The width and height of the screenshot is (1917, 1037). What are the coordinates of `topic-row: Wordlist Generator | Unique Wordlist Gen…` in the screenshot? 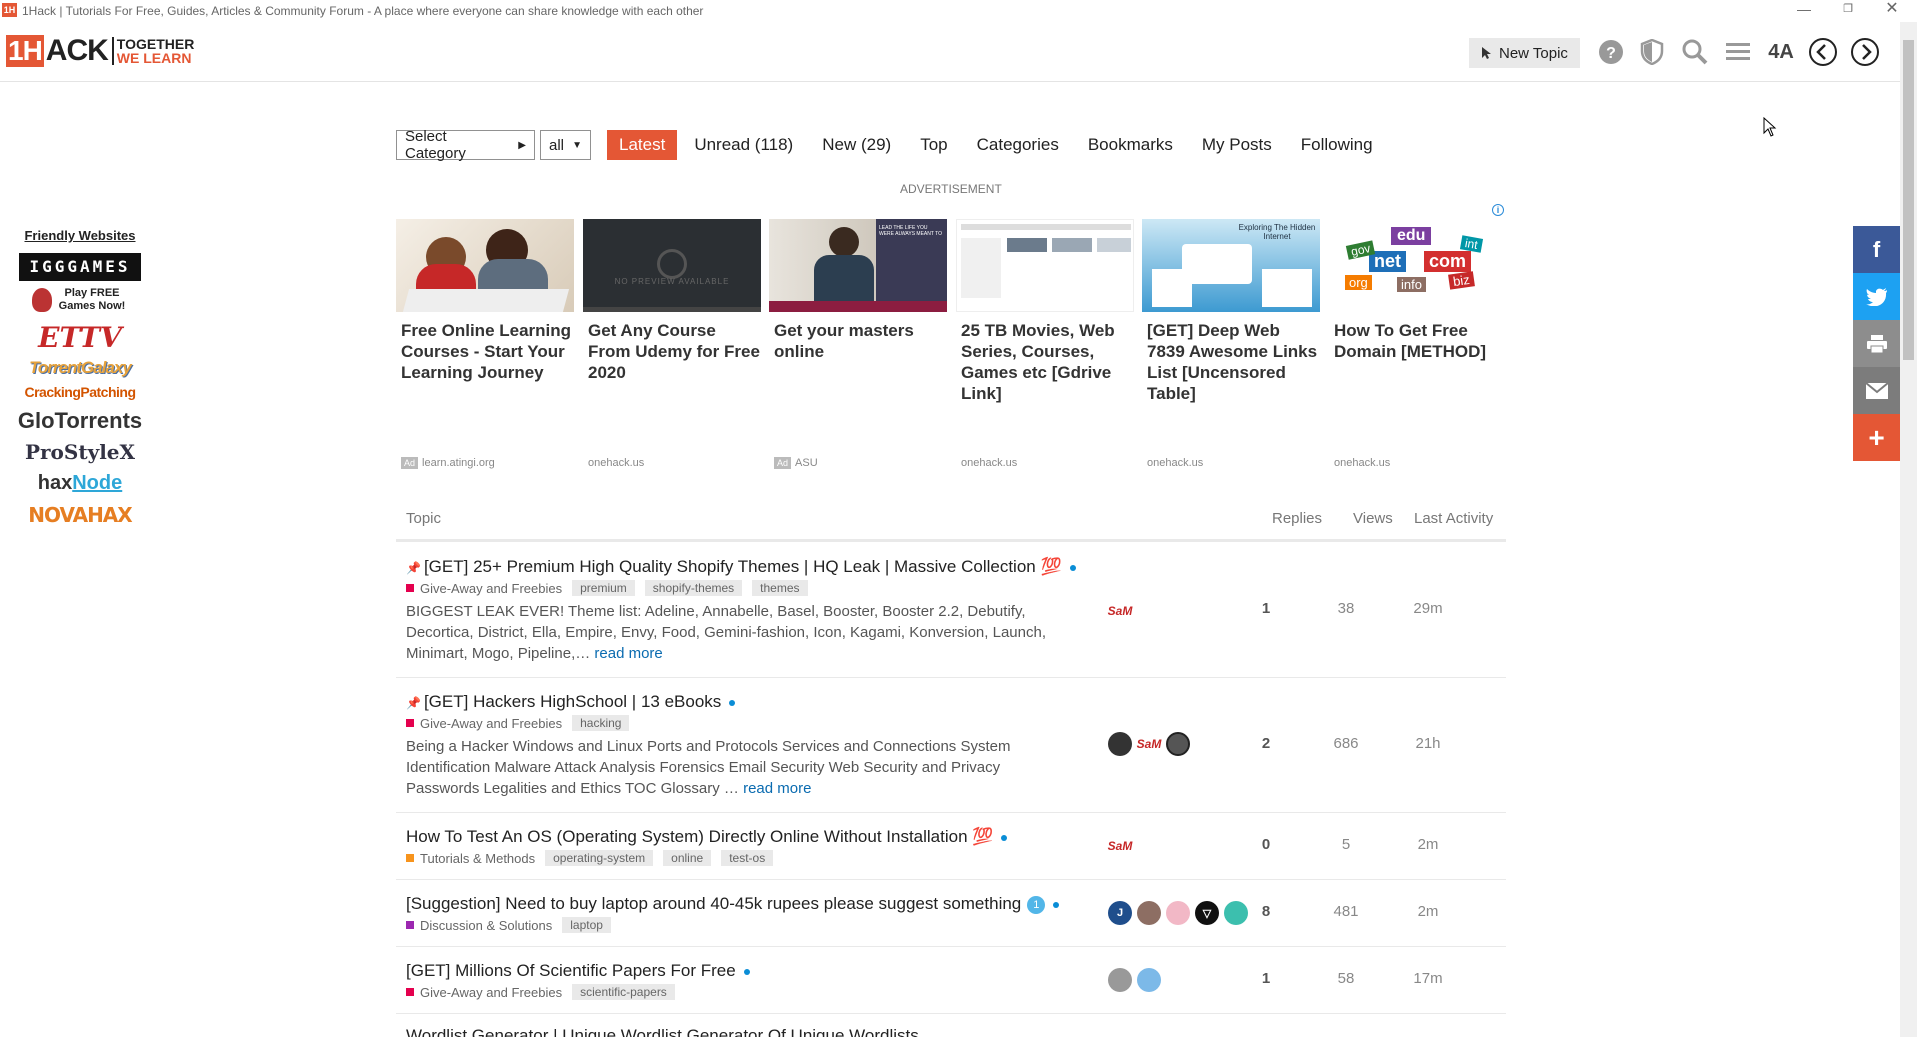 It's located at (951, 1026).